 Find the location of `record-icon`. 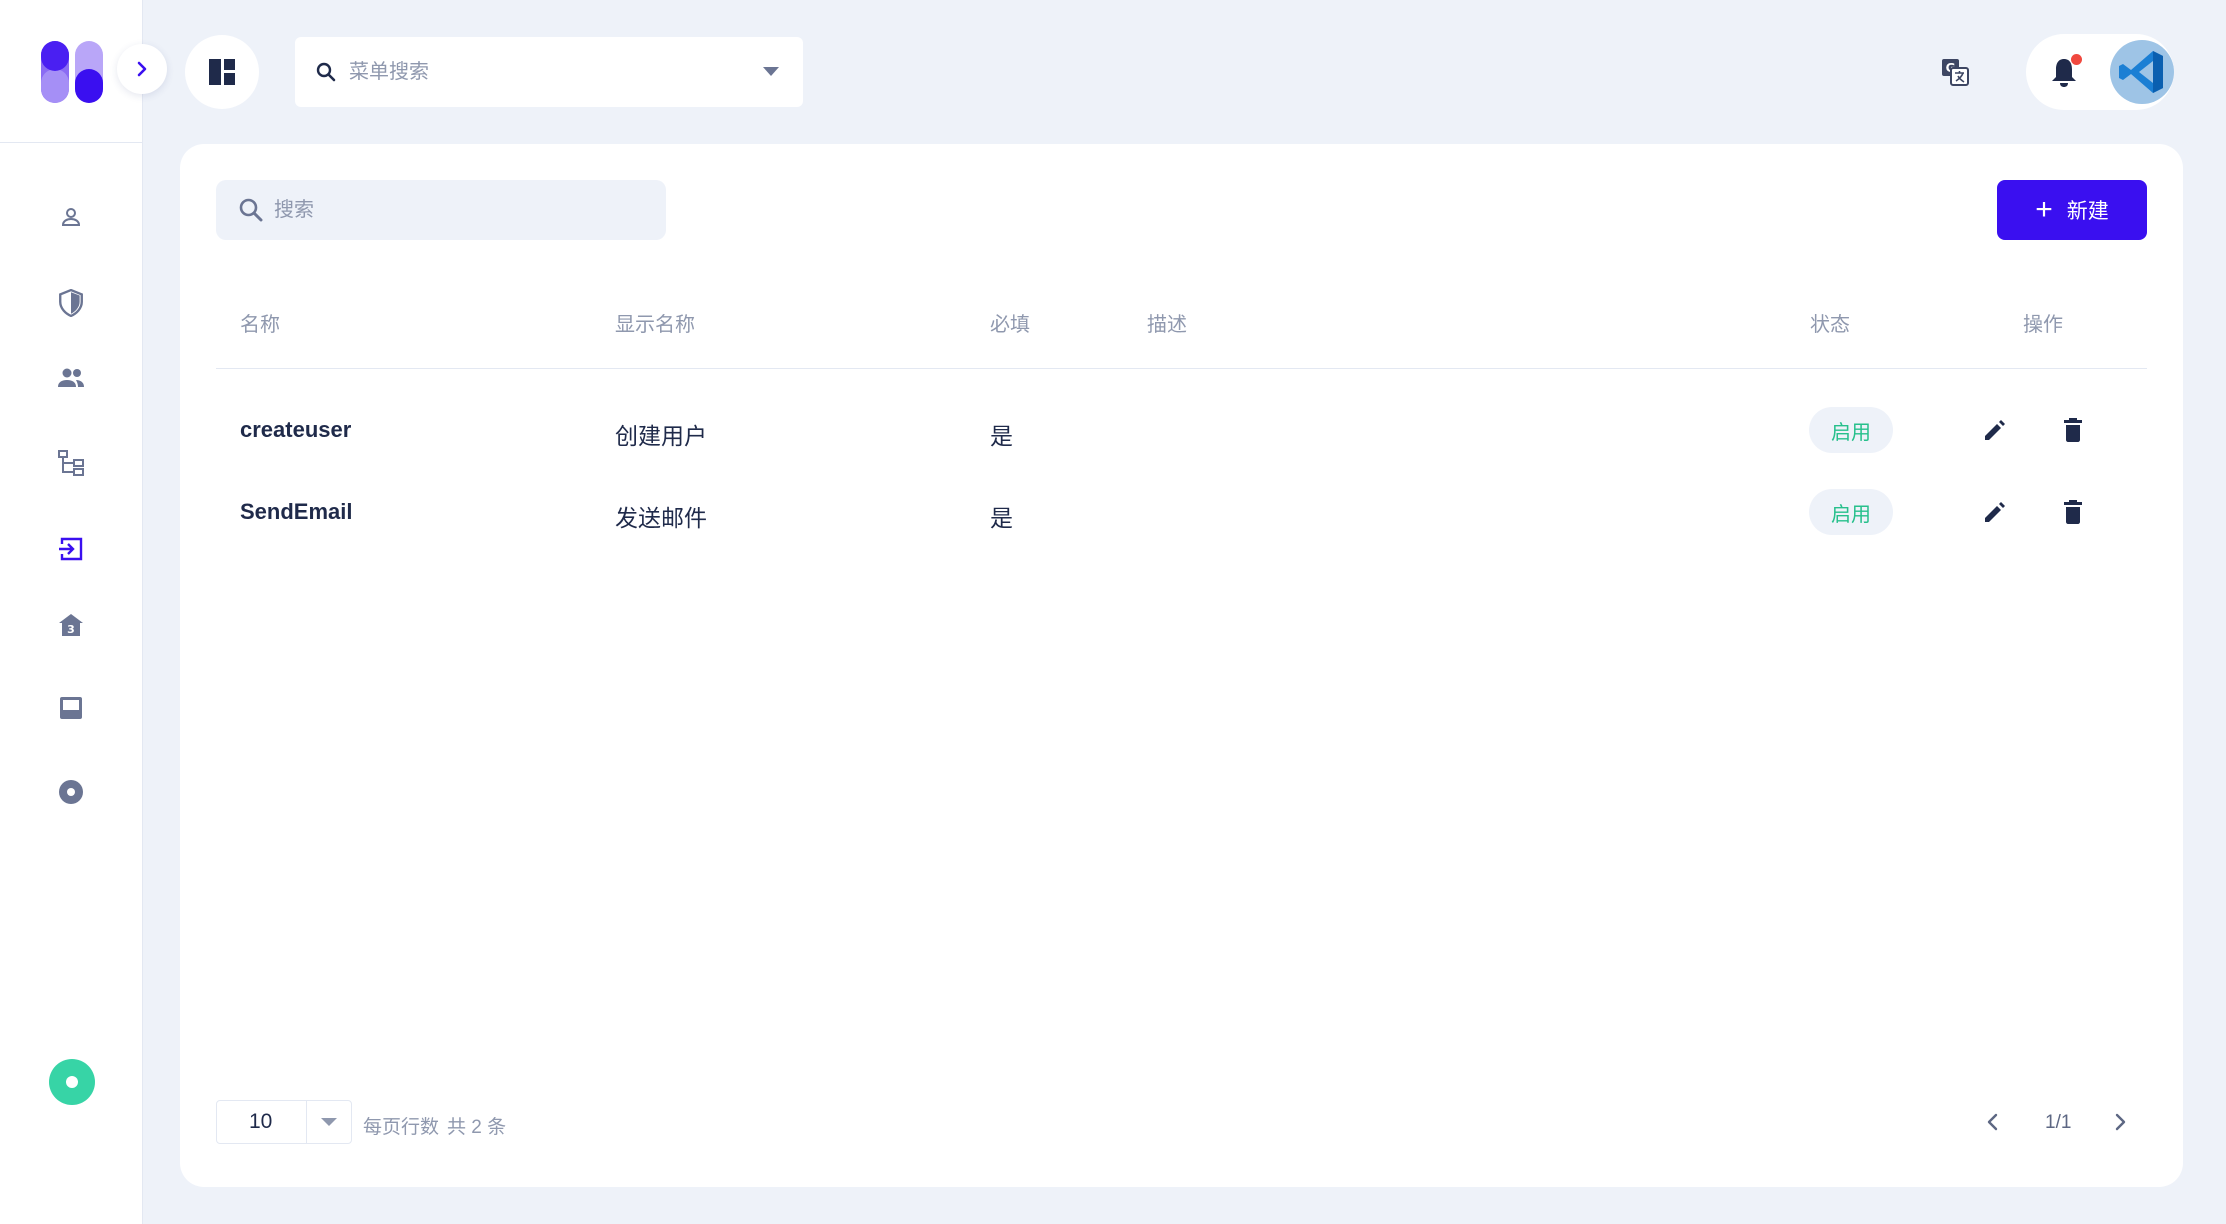

record-icon is located at coordinates (71, 792).